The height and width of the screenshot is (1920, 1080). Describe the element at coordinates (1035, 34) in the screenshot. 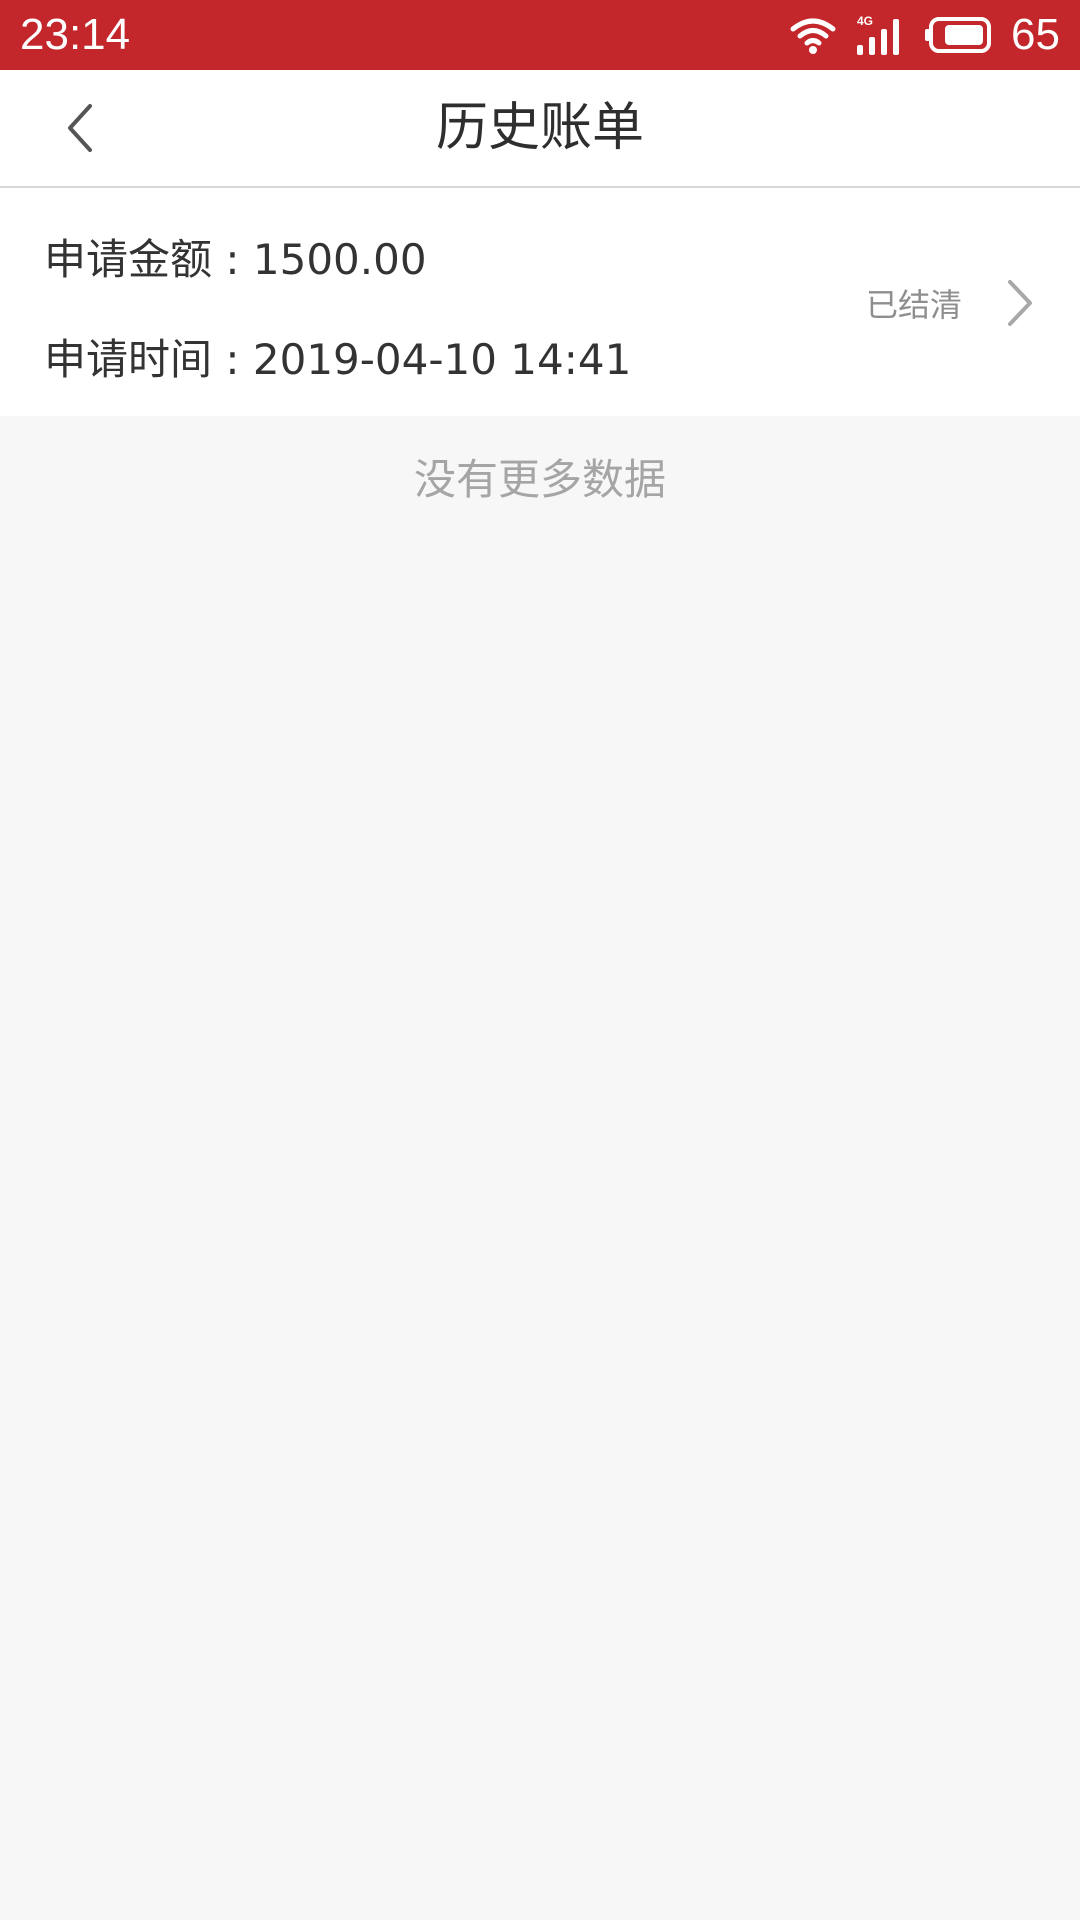

I see `battery-level: 65` at that location.